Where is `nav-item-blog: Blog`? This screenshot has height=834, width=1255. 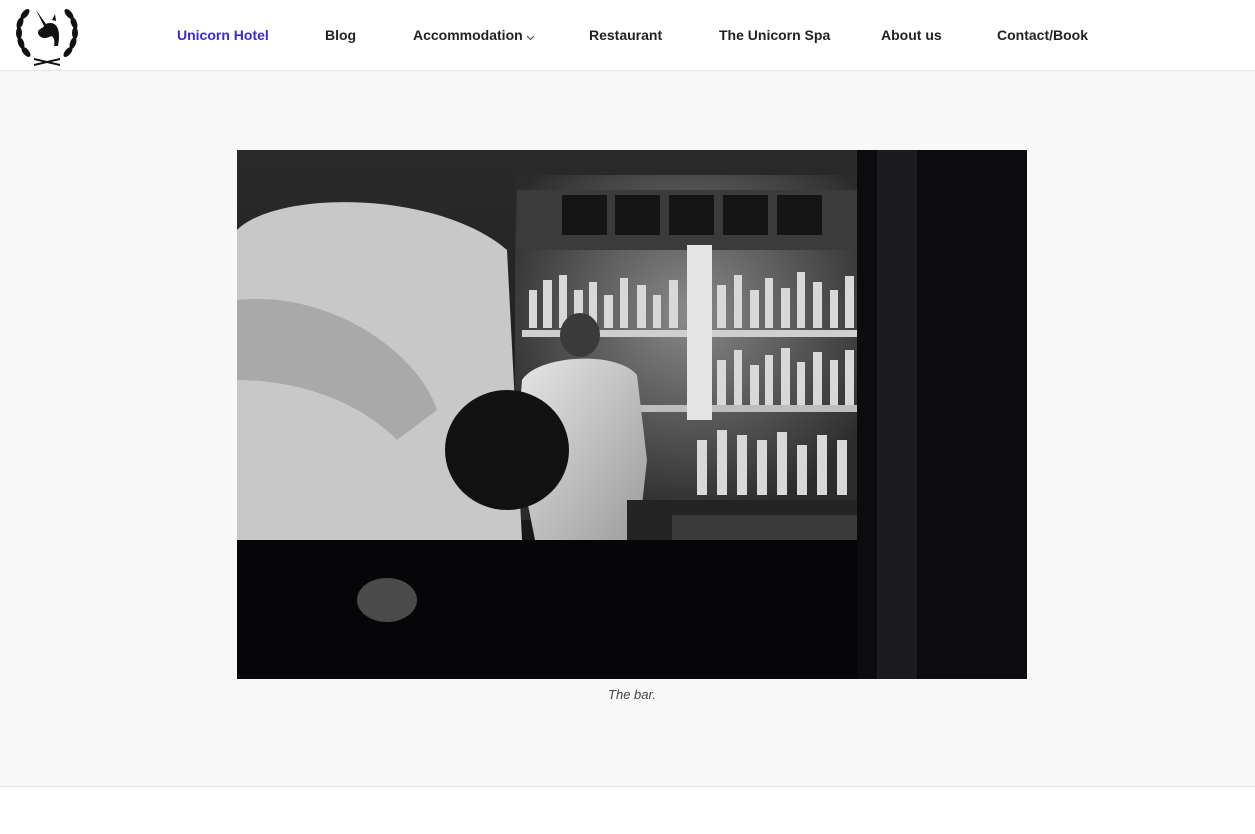 nav-item-blog: Blog is located at coordinates (340, 35).